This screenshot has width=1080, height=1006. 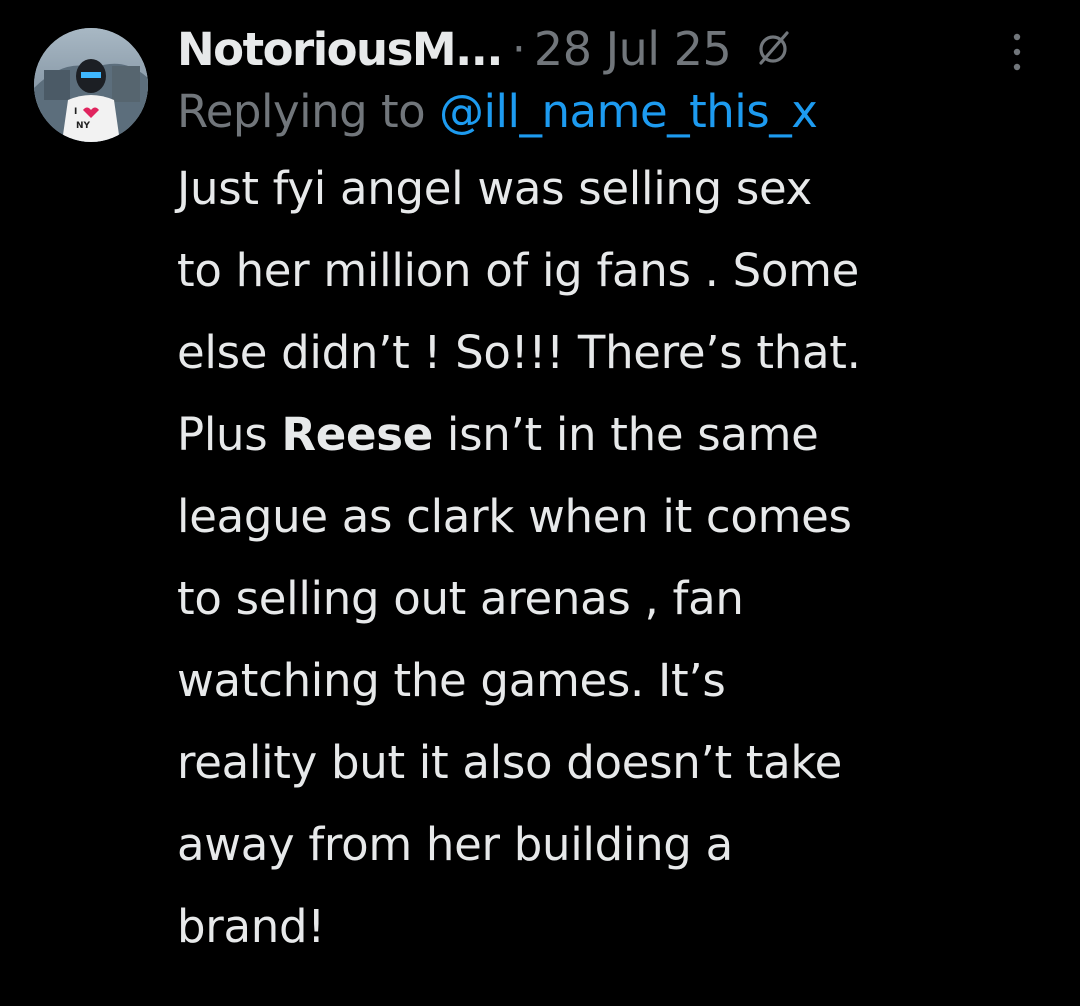 I want to click on replying-to: Replying to @ill_name_this_x, so click(x=618, y=112).